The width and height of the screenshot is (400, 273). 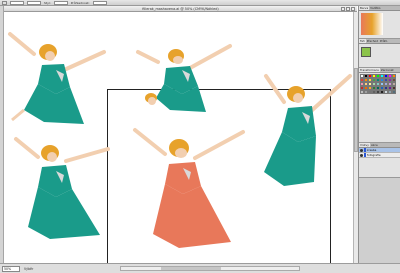 What do you see at coordinates (364, 8) in the screenshot?
I see `tab-color: Barva` at bounding box center [364, 8].